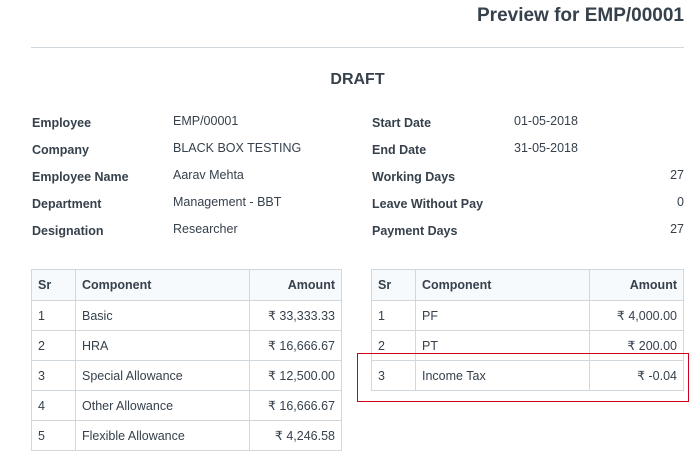  Describe the element at coordinates (162, 375) in the screenshot. I see `cell-component: Special Allowance` at that location.